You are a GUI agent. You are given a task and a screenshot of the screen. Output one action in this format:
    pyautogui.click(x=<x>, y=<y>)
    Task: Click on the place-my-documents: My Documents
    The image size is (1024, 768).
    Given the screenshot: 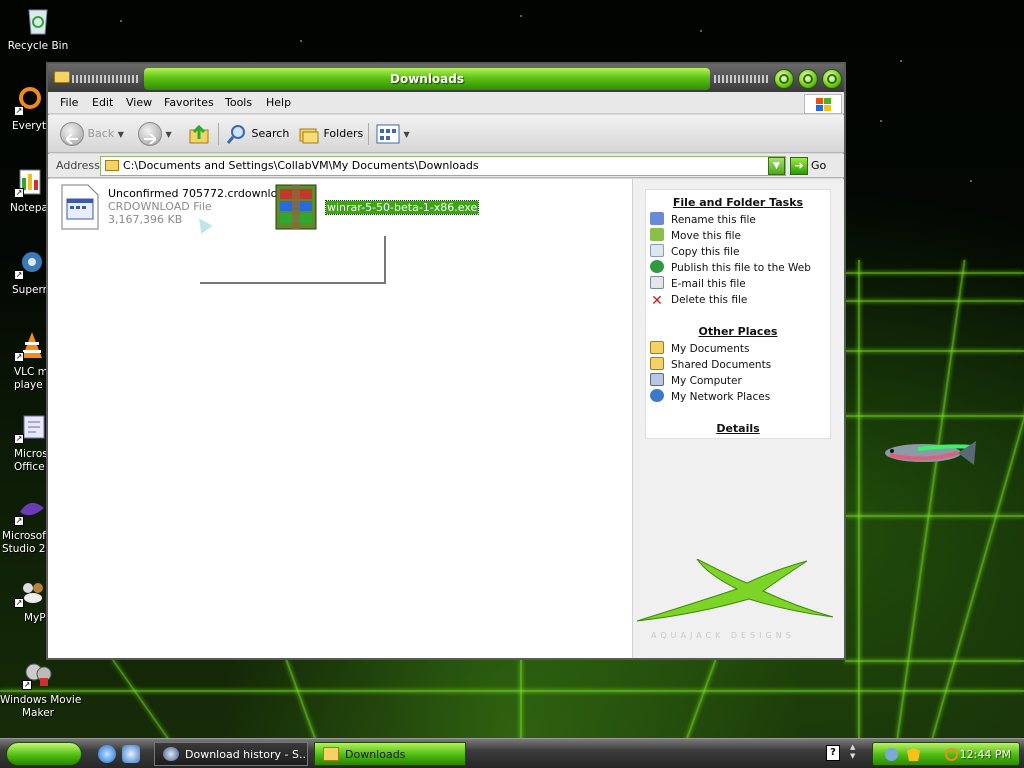 What is the action you would take?
    pyautogui.click(x=699, y=349)
    